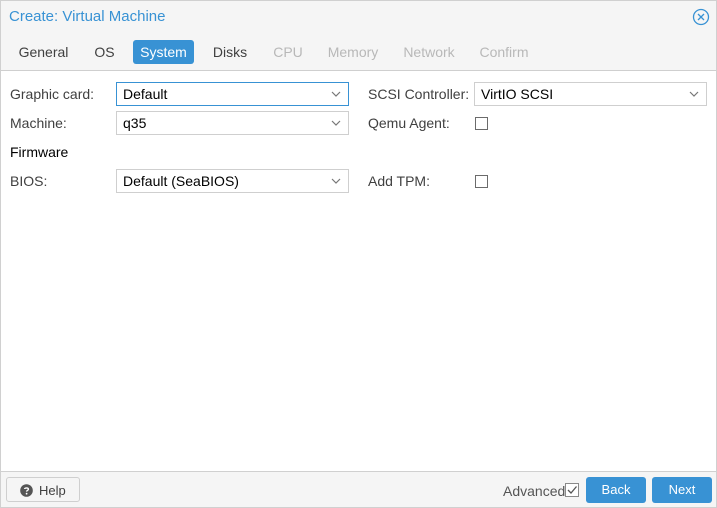 The image size is (717, 508). I want to click on tab-general: General, so click(43, 52).